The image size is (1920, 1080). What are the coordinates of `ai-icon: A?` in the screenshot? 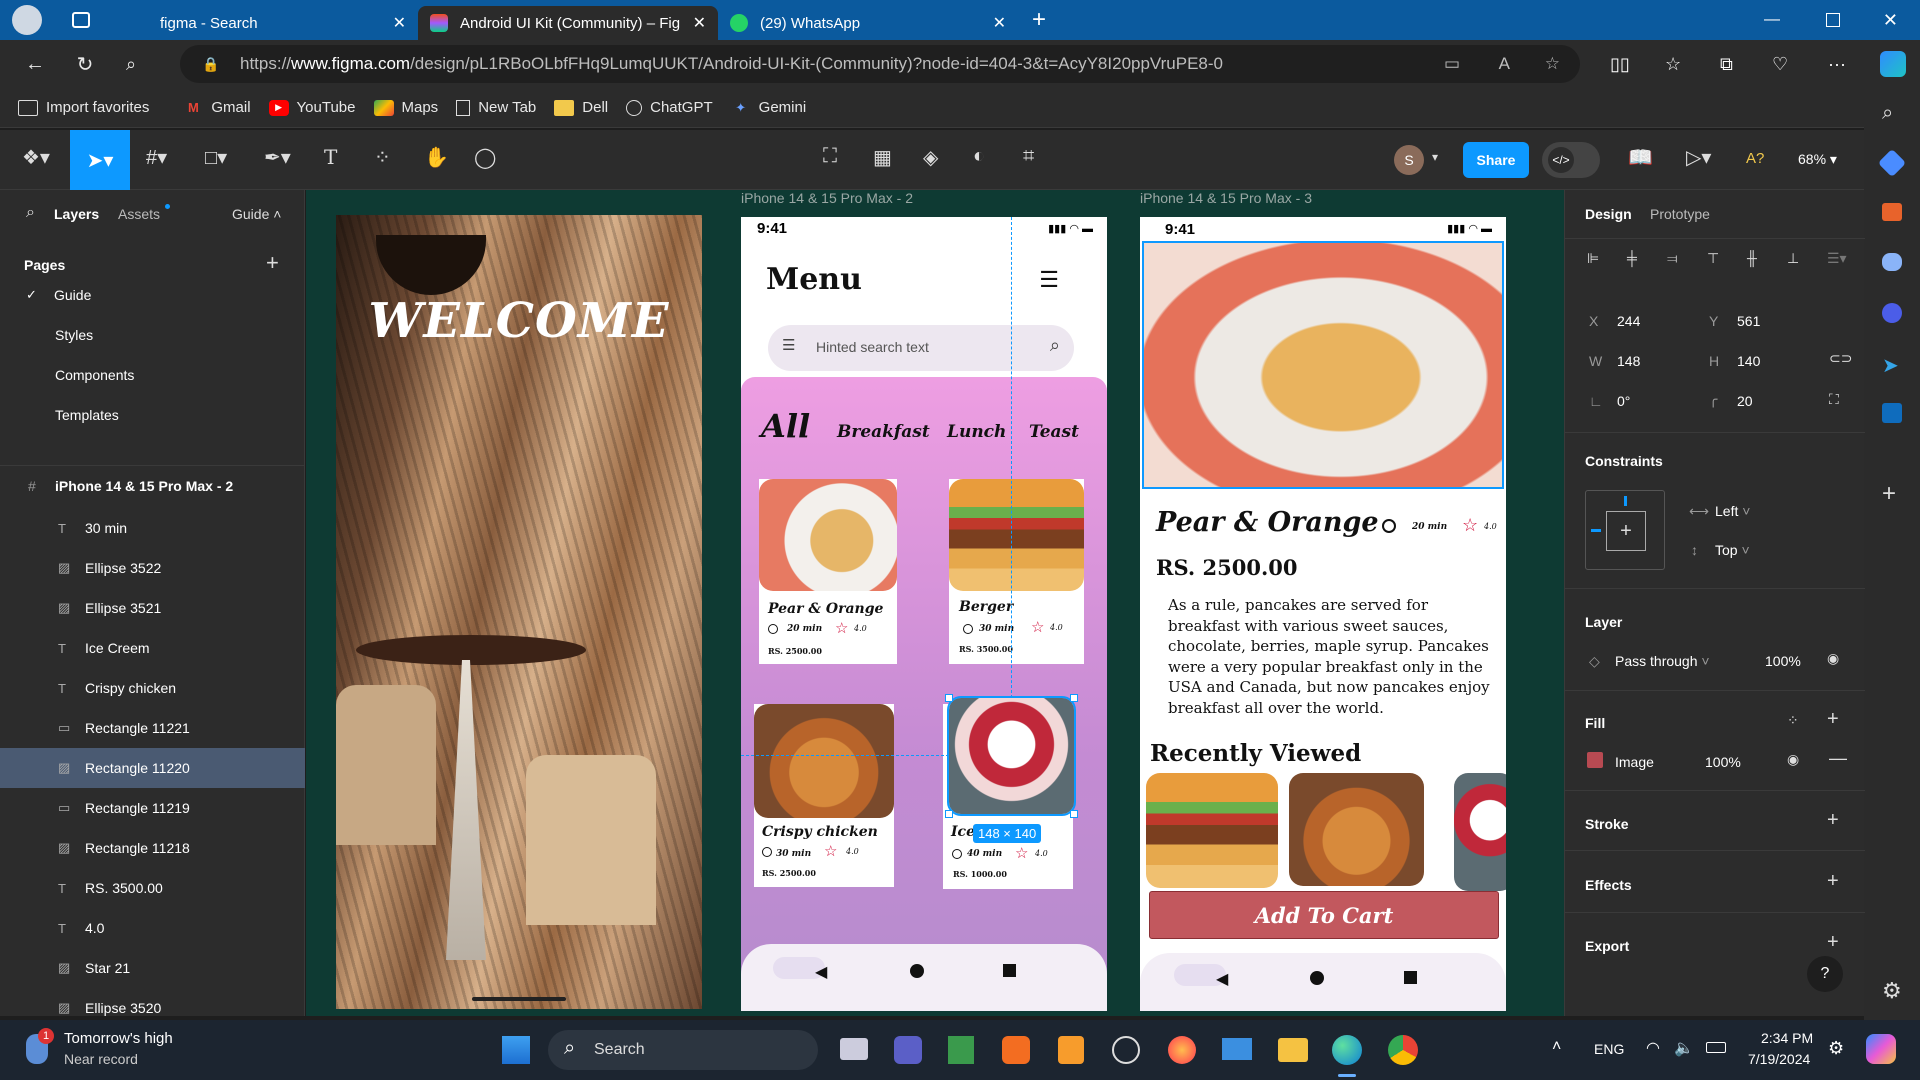 It's located at (1755, 158).